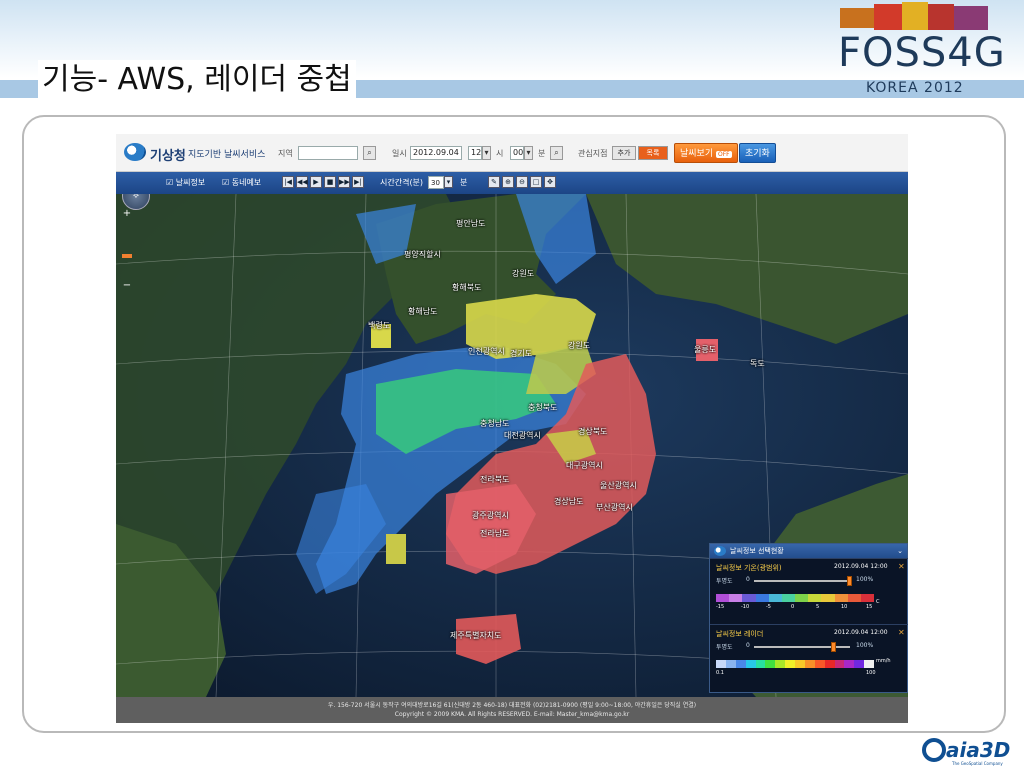 This screenshot has height=768, width=1024. Describe the element at coordinates (900, 551) in the screenshot. I see `collapse-chevron-icon: ⌄` at that location.